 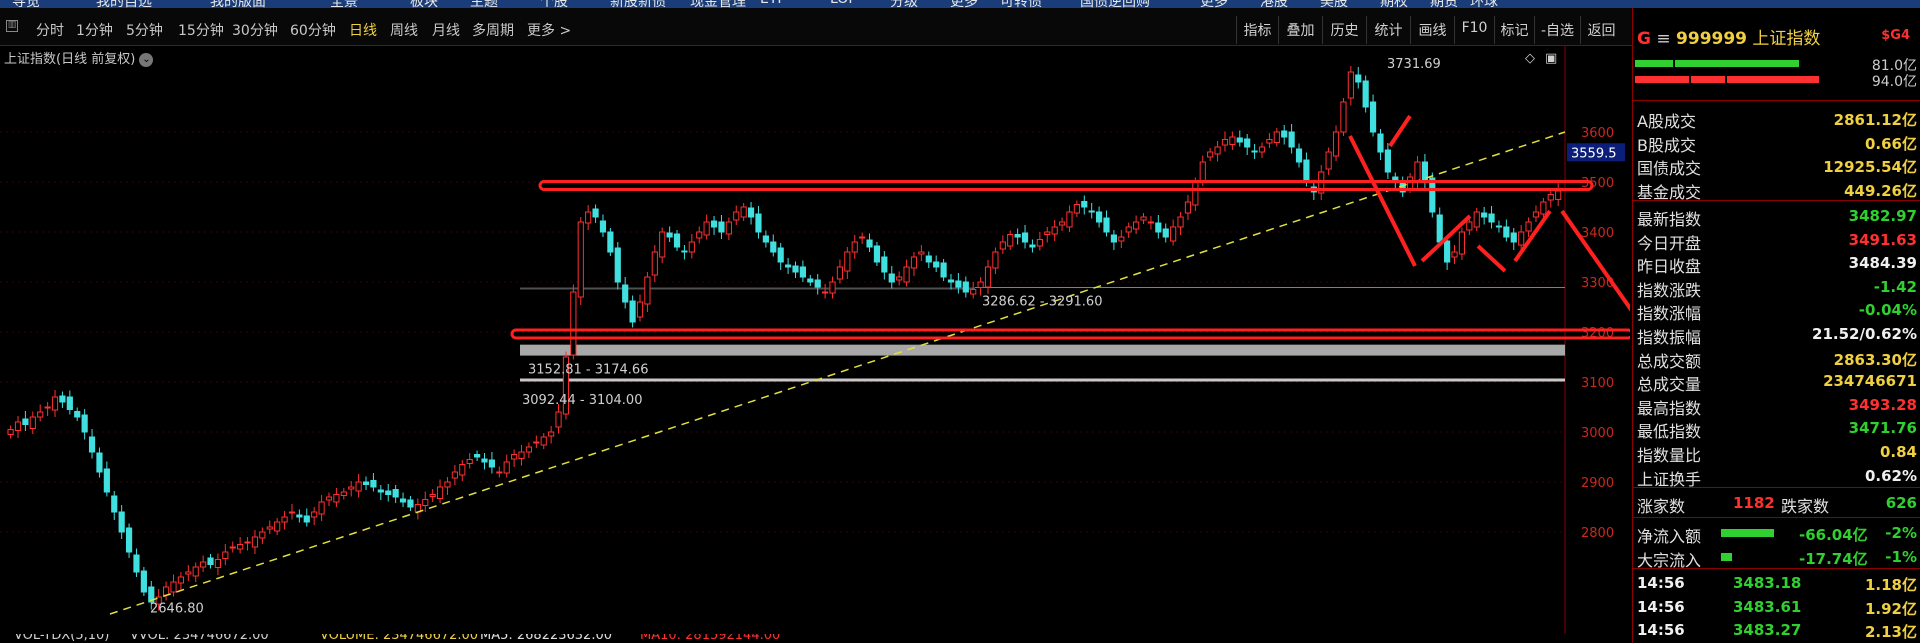 I want to click on top-nav-item: 现金管理, so click(x=718, y=4).